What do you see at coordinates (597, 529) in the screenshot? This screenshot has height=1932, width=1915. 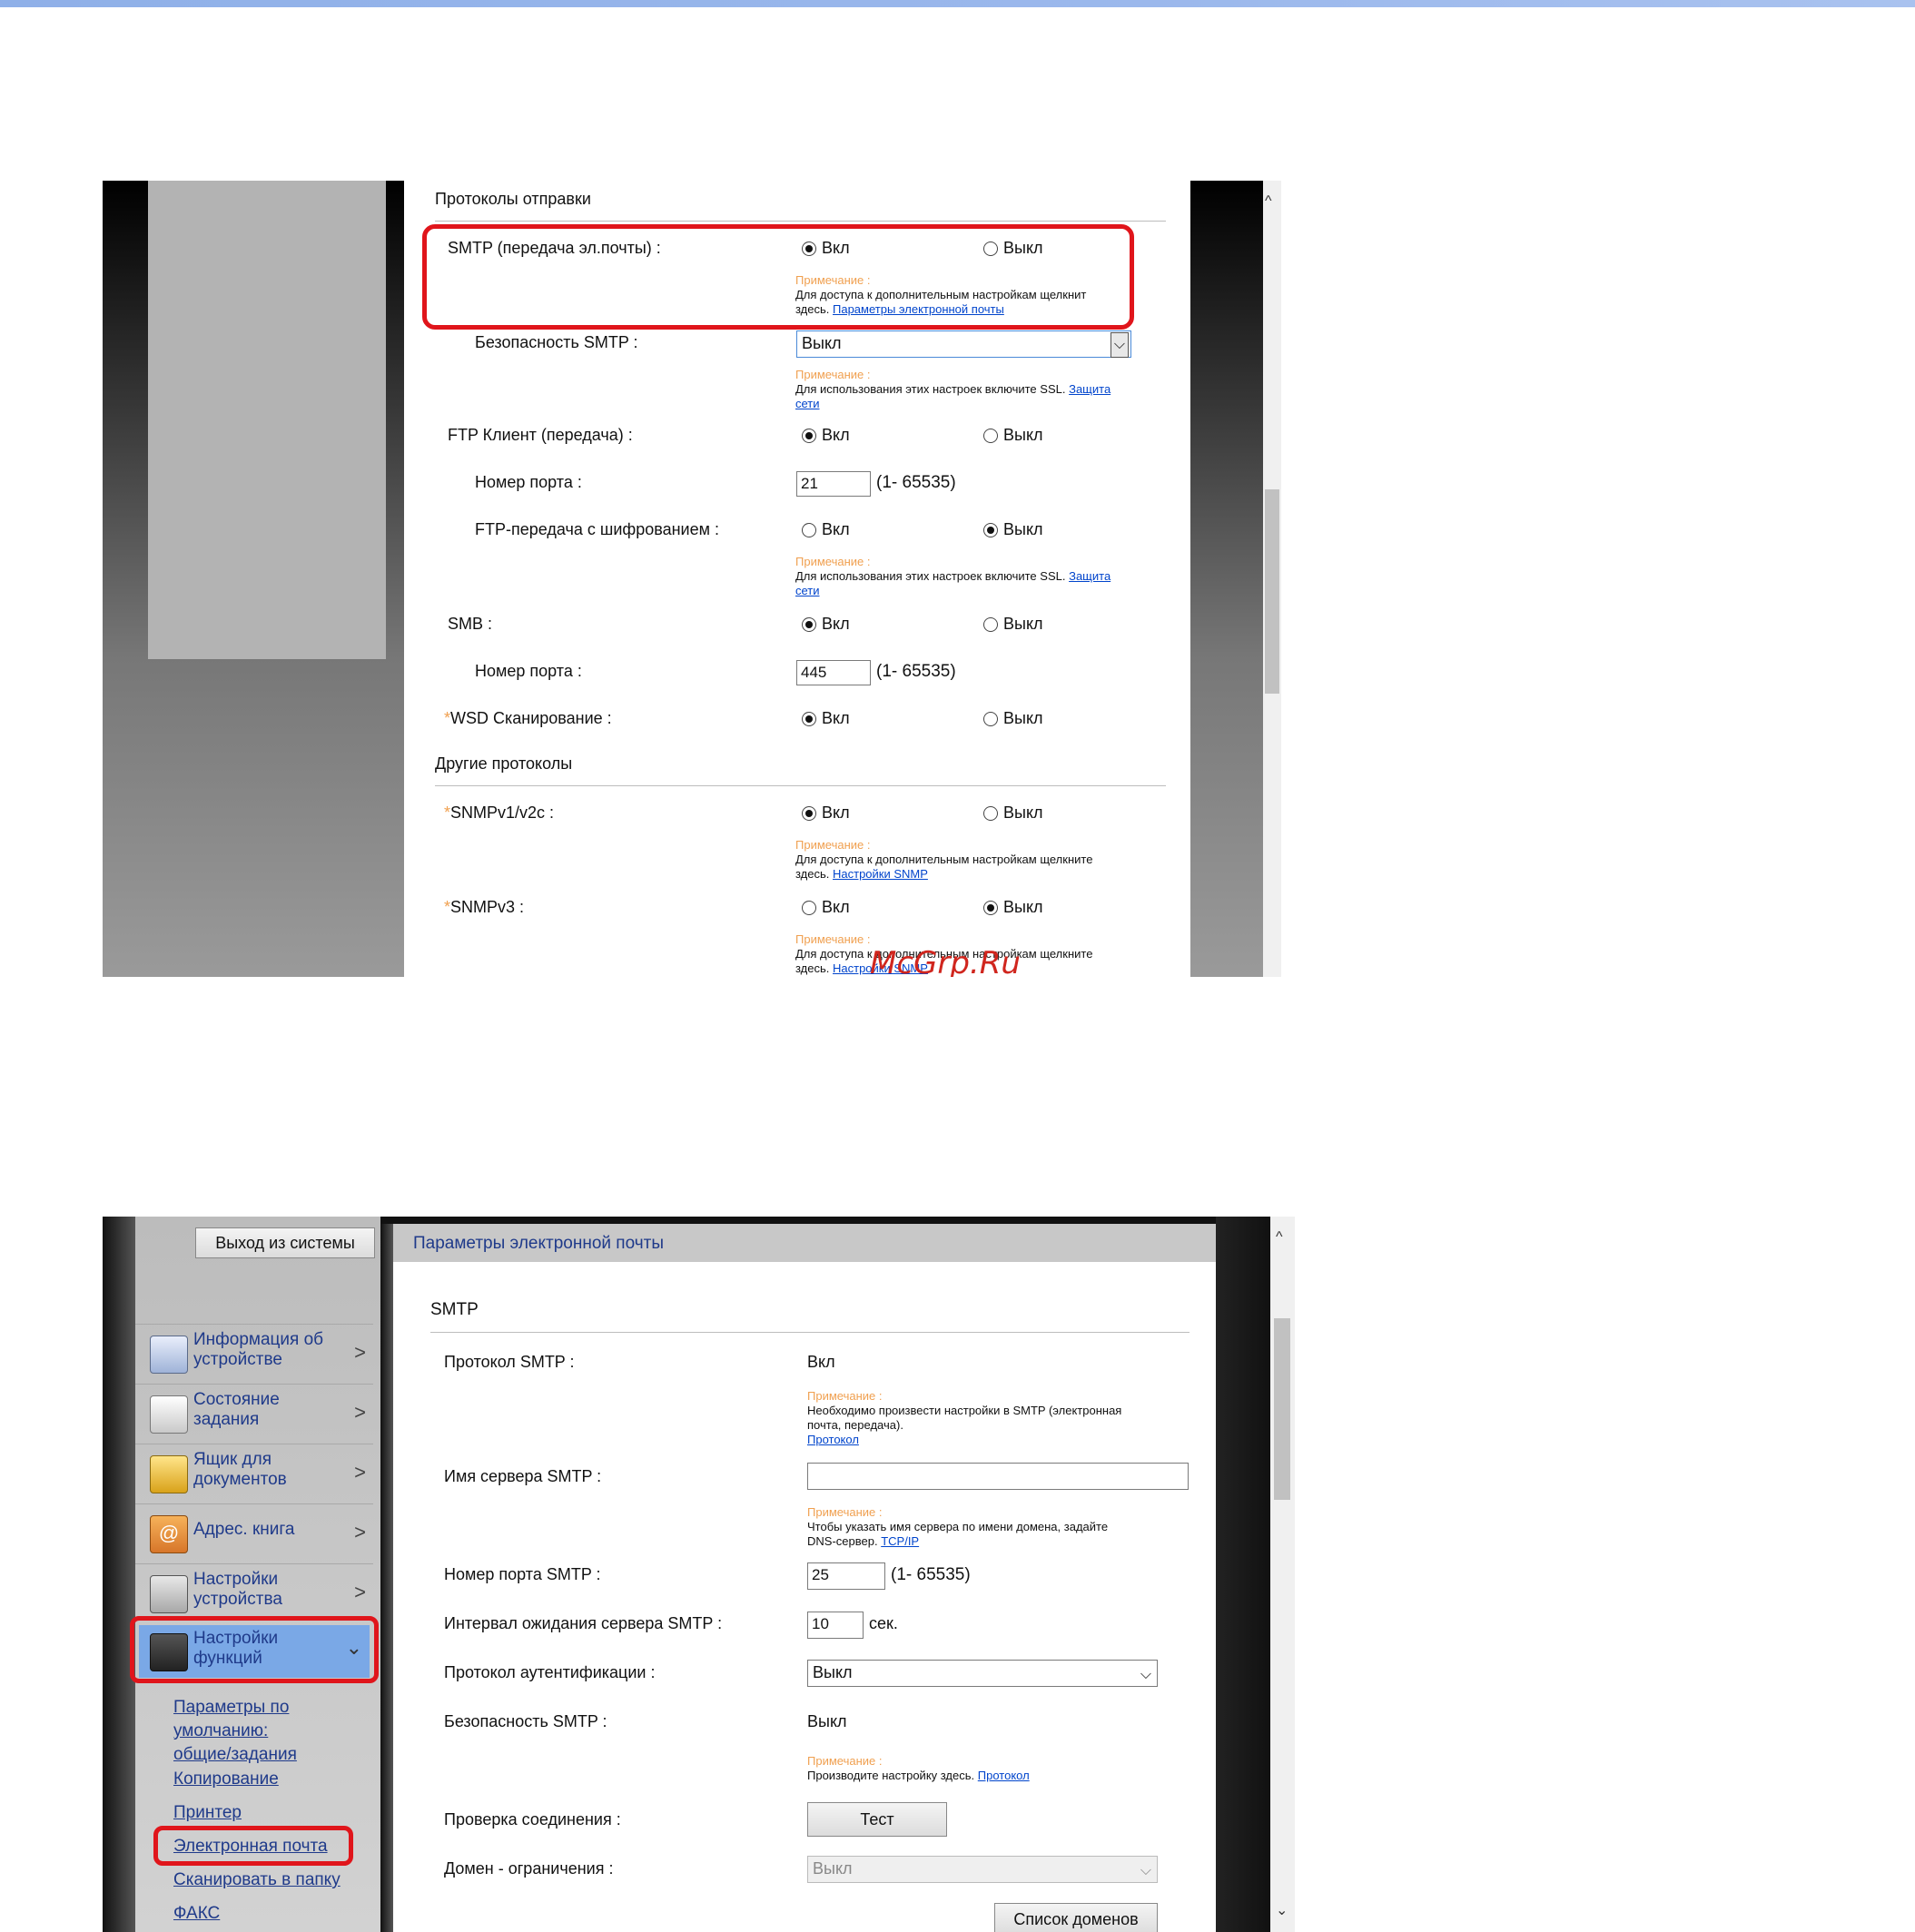 I see `ftp-enc-label: FTP-передача с шифрованием :` at bounding box center [597, 529].